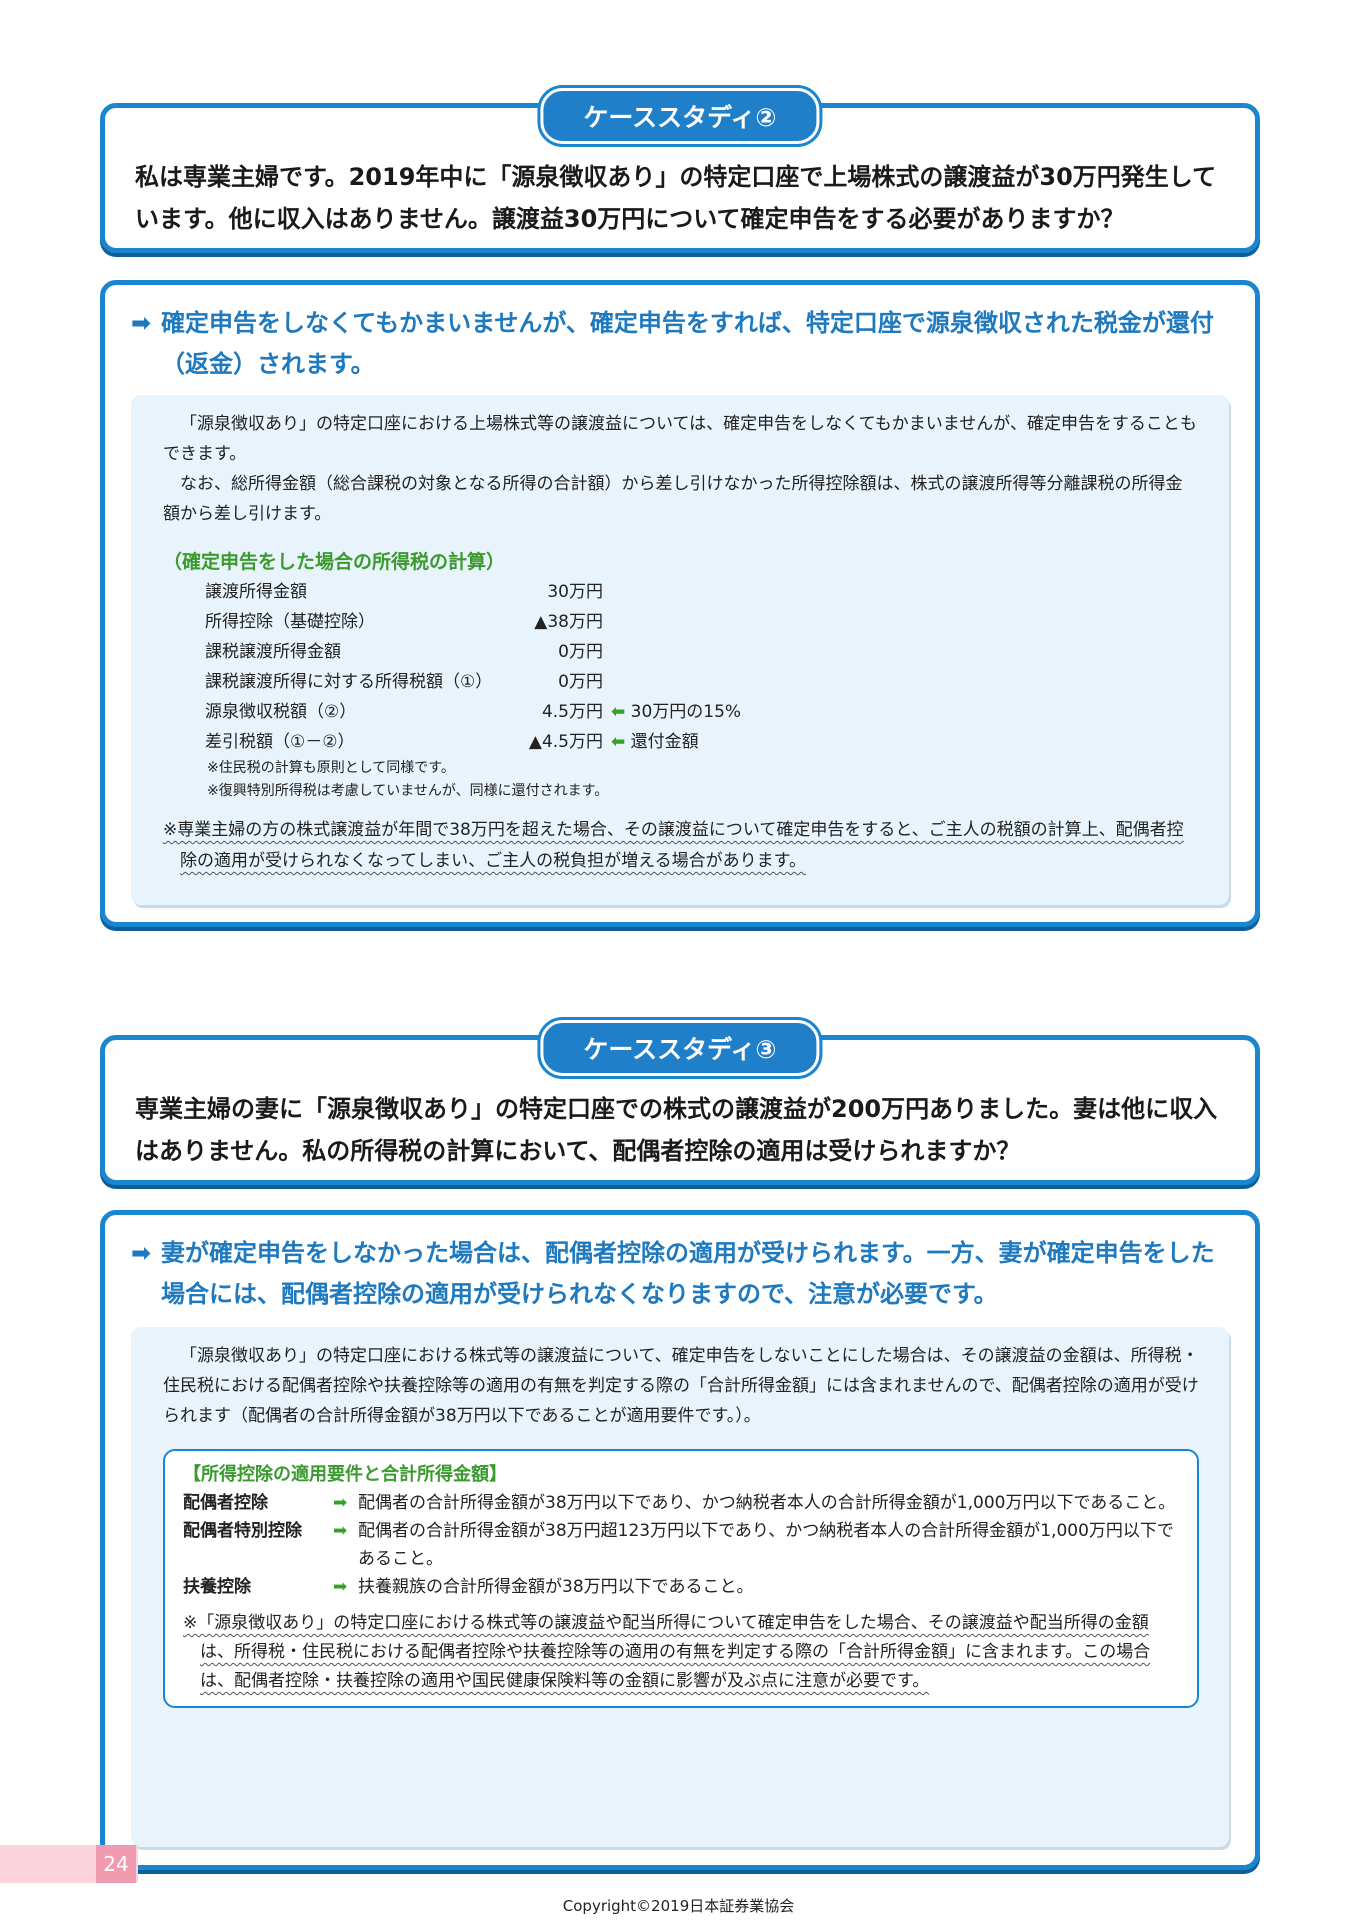 The height and width of the screenshot is (1920, 1357). I want to click on calc-row: 所得控除（基礎控除） ▲38万円, so click(404, 622).